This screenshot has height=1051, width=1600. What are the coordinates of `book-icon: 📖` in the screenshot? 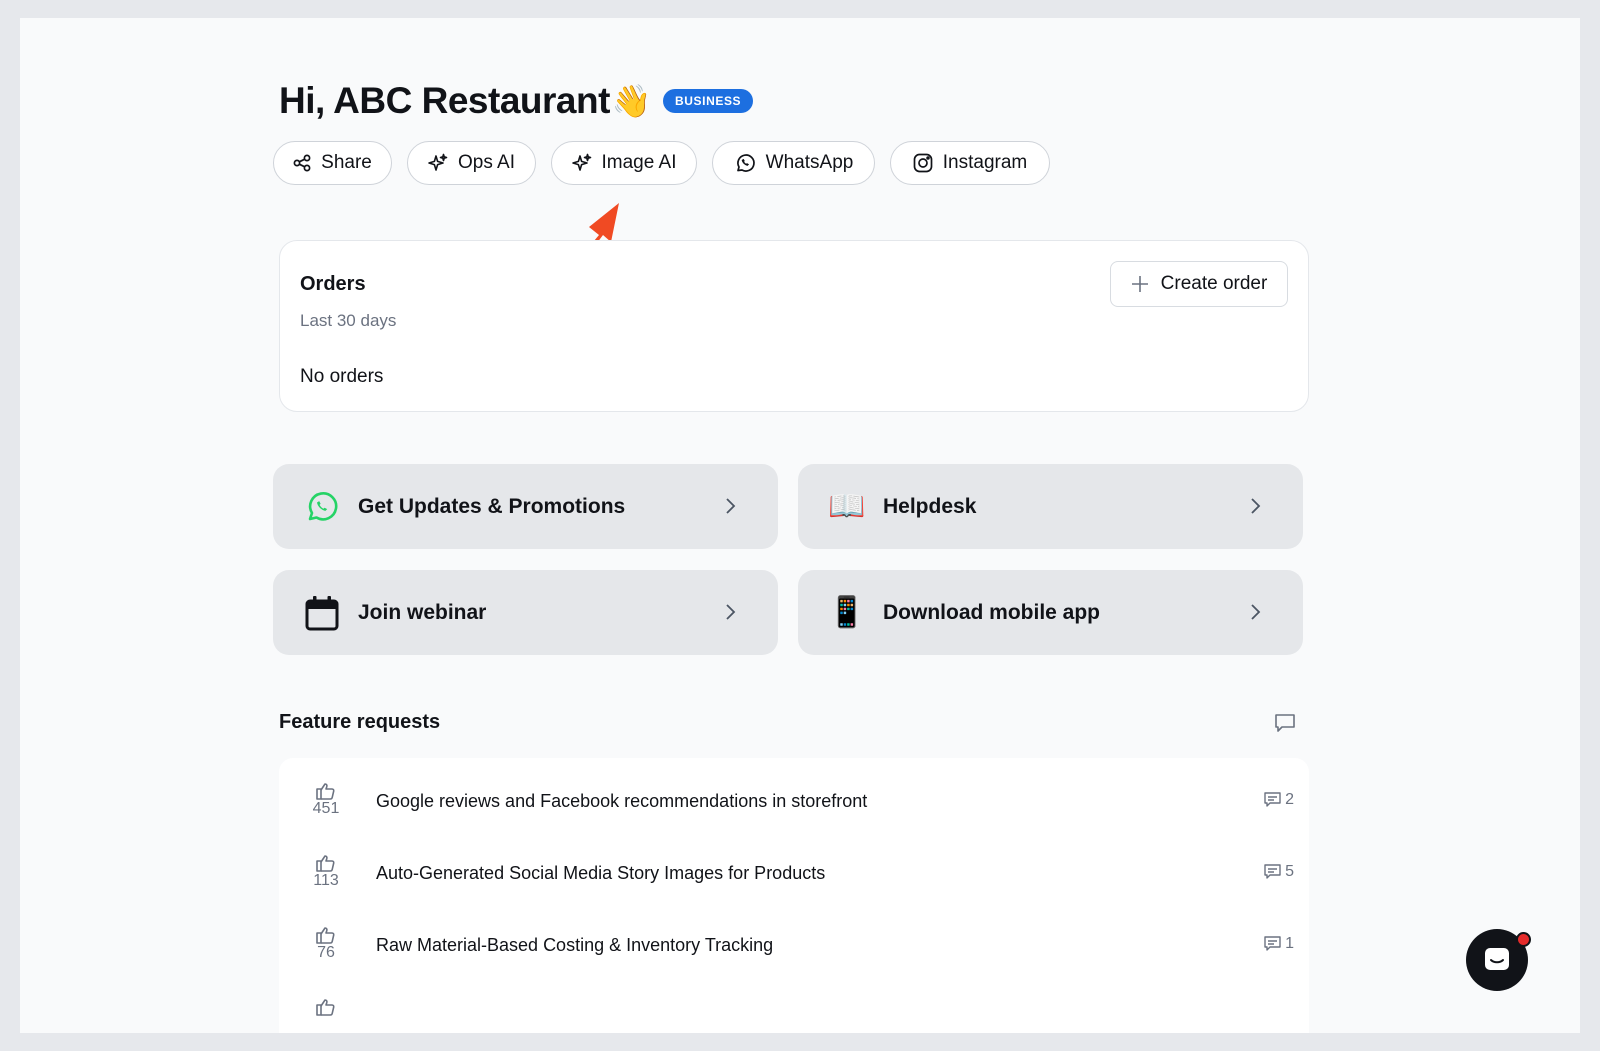 It's located at (847, 506).